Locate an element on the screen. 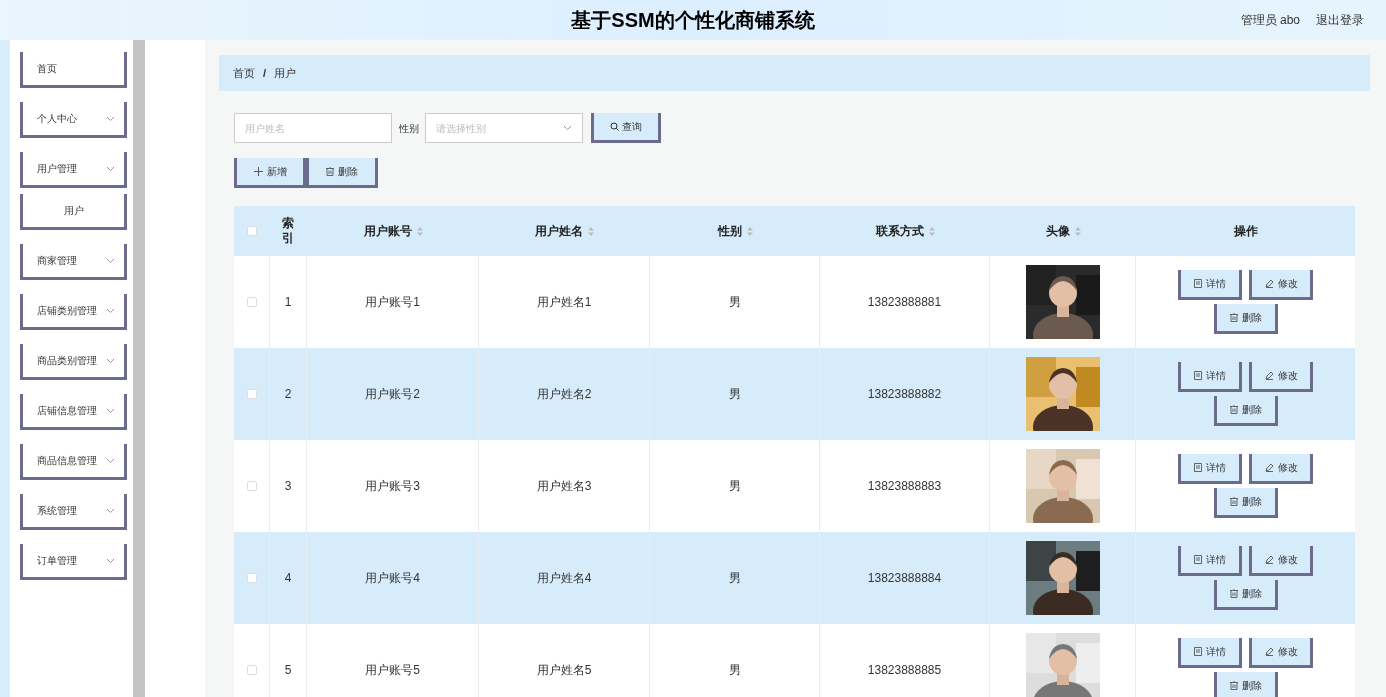 This screenshot has width=1386, height=697. breadcrumb-item: 用户 is located at coordinates (285, 73).